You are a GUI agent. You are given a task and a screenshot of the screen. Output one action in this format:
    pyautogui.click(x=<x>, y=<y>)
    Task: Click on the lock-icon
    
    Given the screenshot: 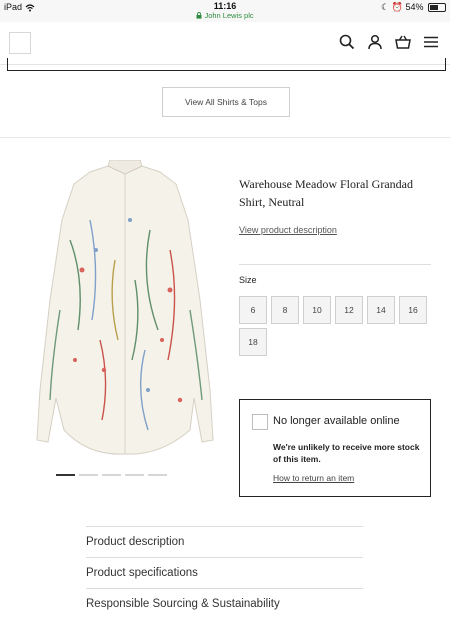 What is the action you would take?
    pyautogui.click(x=199, y=15)
    